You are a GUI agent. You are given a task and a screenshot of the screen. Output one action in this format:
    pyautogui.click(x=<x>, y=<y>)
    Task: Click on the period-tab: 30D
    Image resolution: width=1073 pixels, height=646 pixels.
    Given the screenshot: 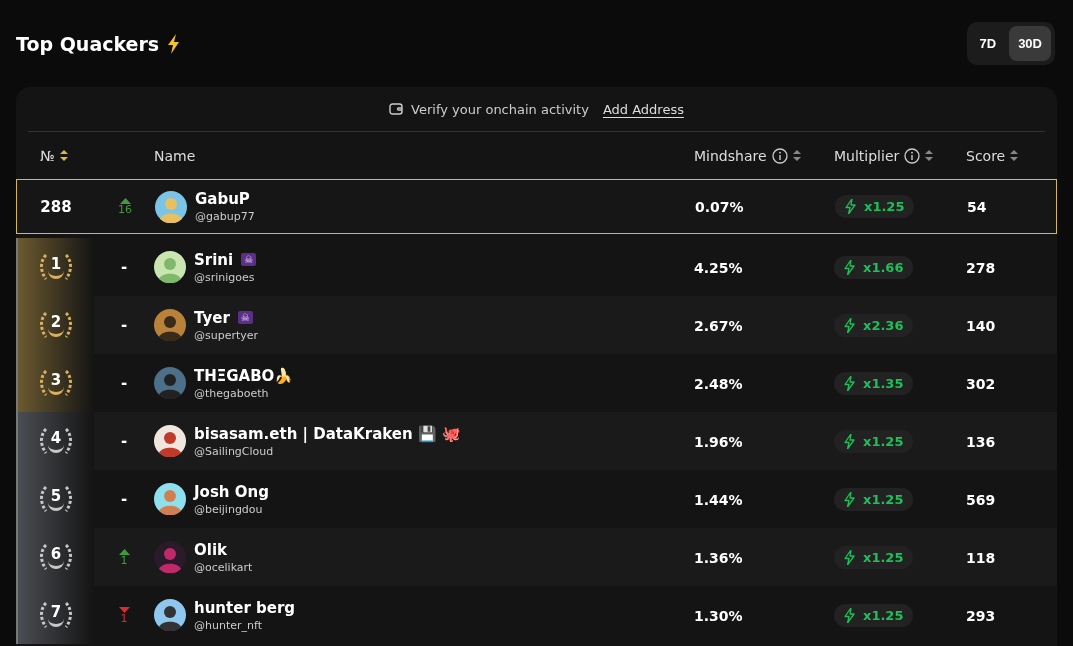 What is the action you would take?
    pyautogui.click(x=1030, y=43)
    